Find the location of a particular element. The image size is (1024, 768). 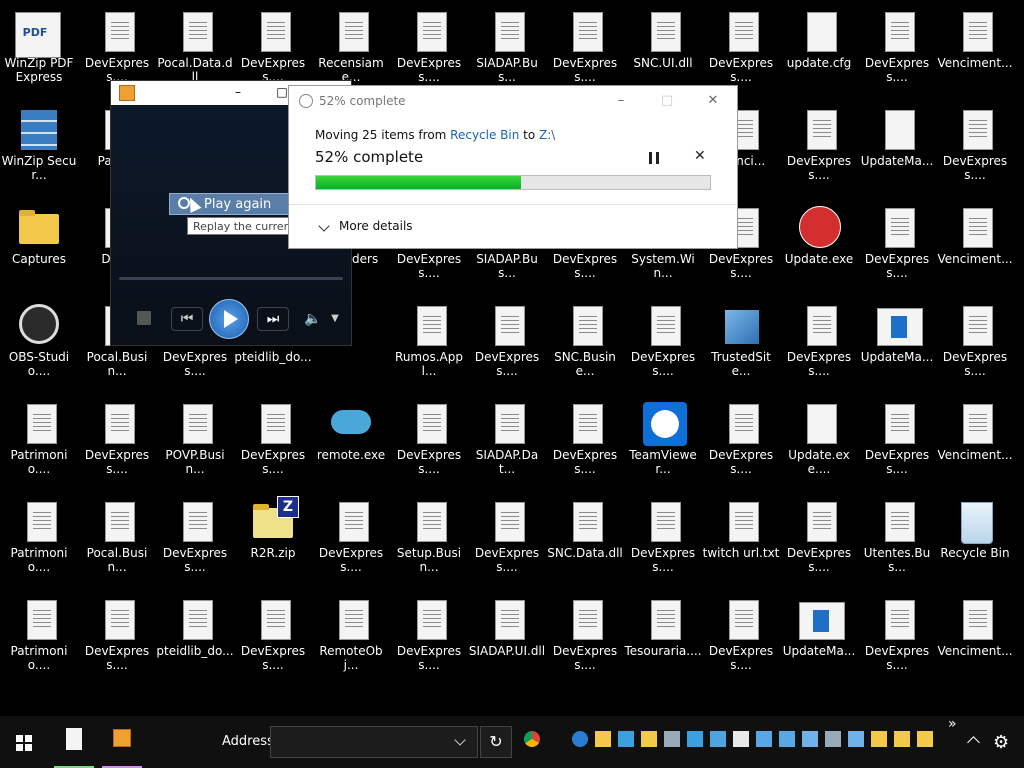

pause-button is located at coordinates (654, 158).